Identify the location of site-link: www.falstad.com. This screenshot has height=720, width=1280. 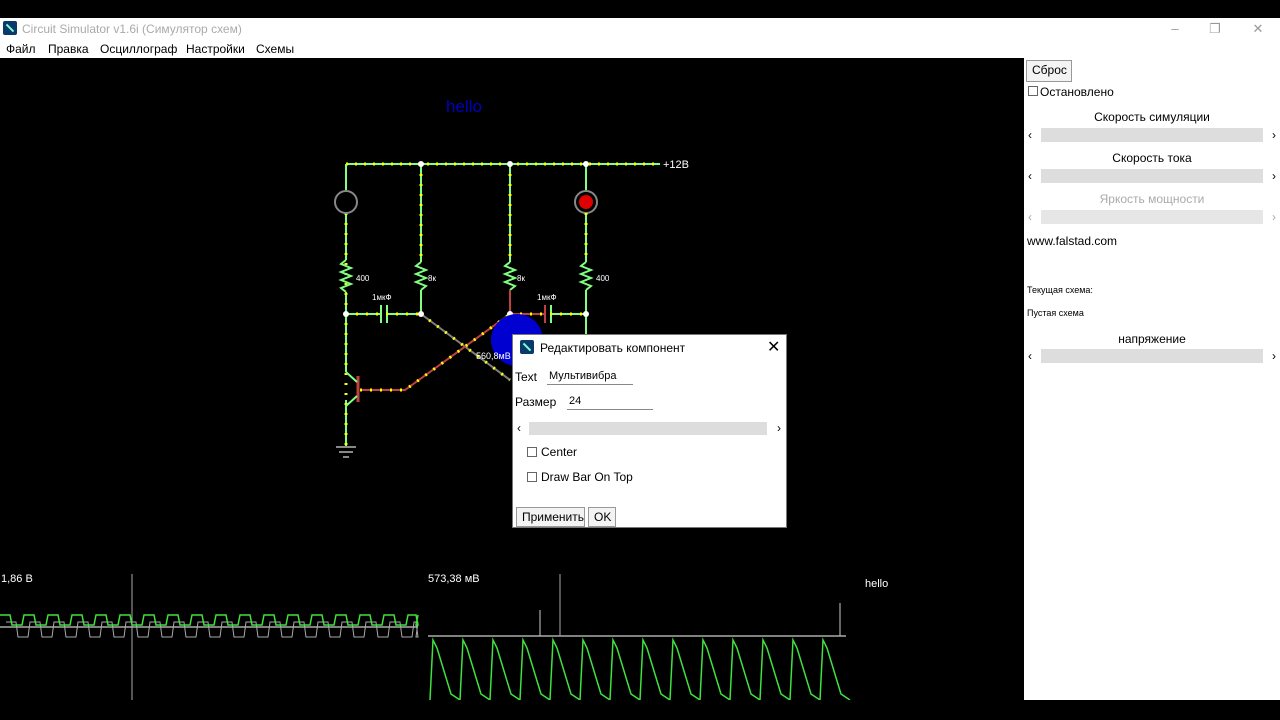
(1072, 241).